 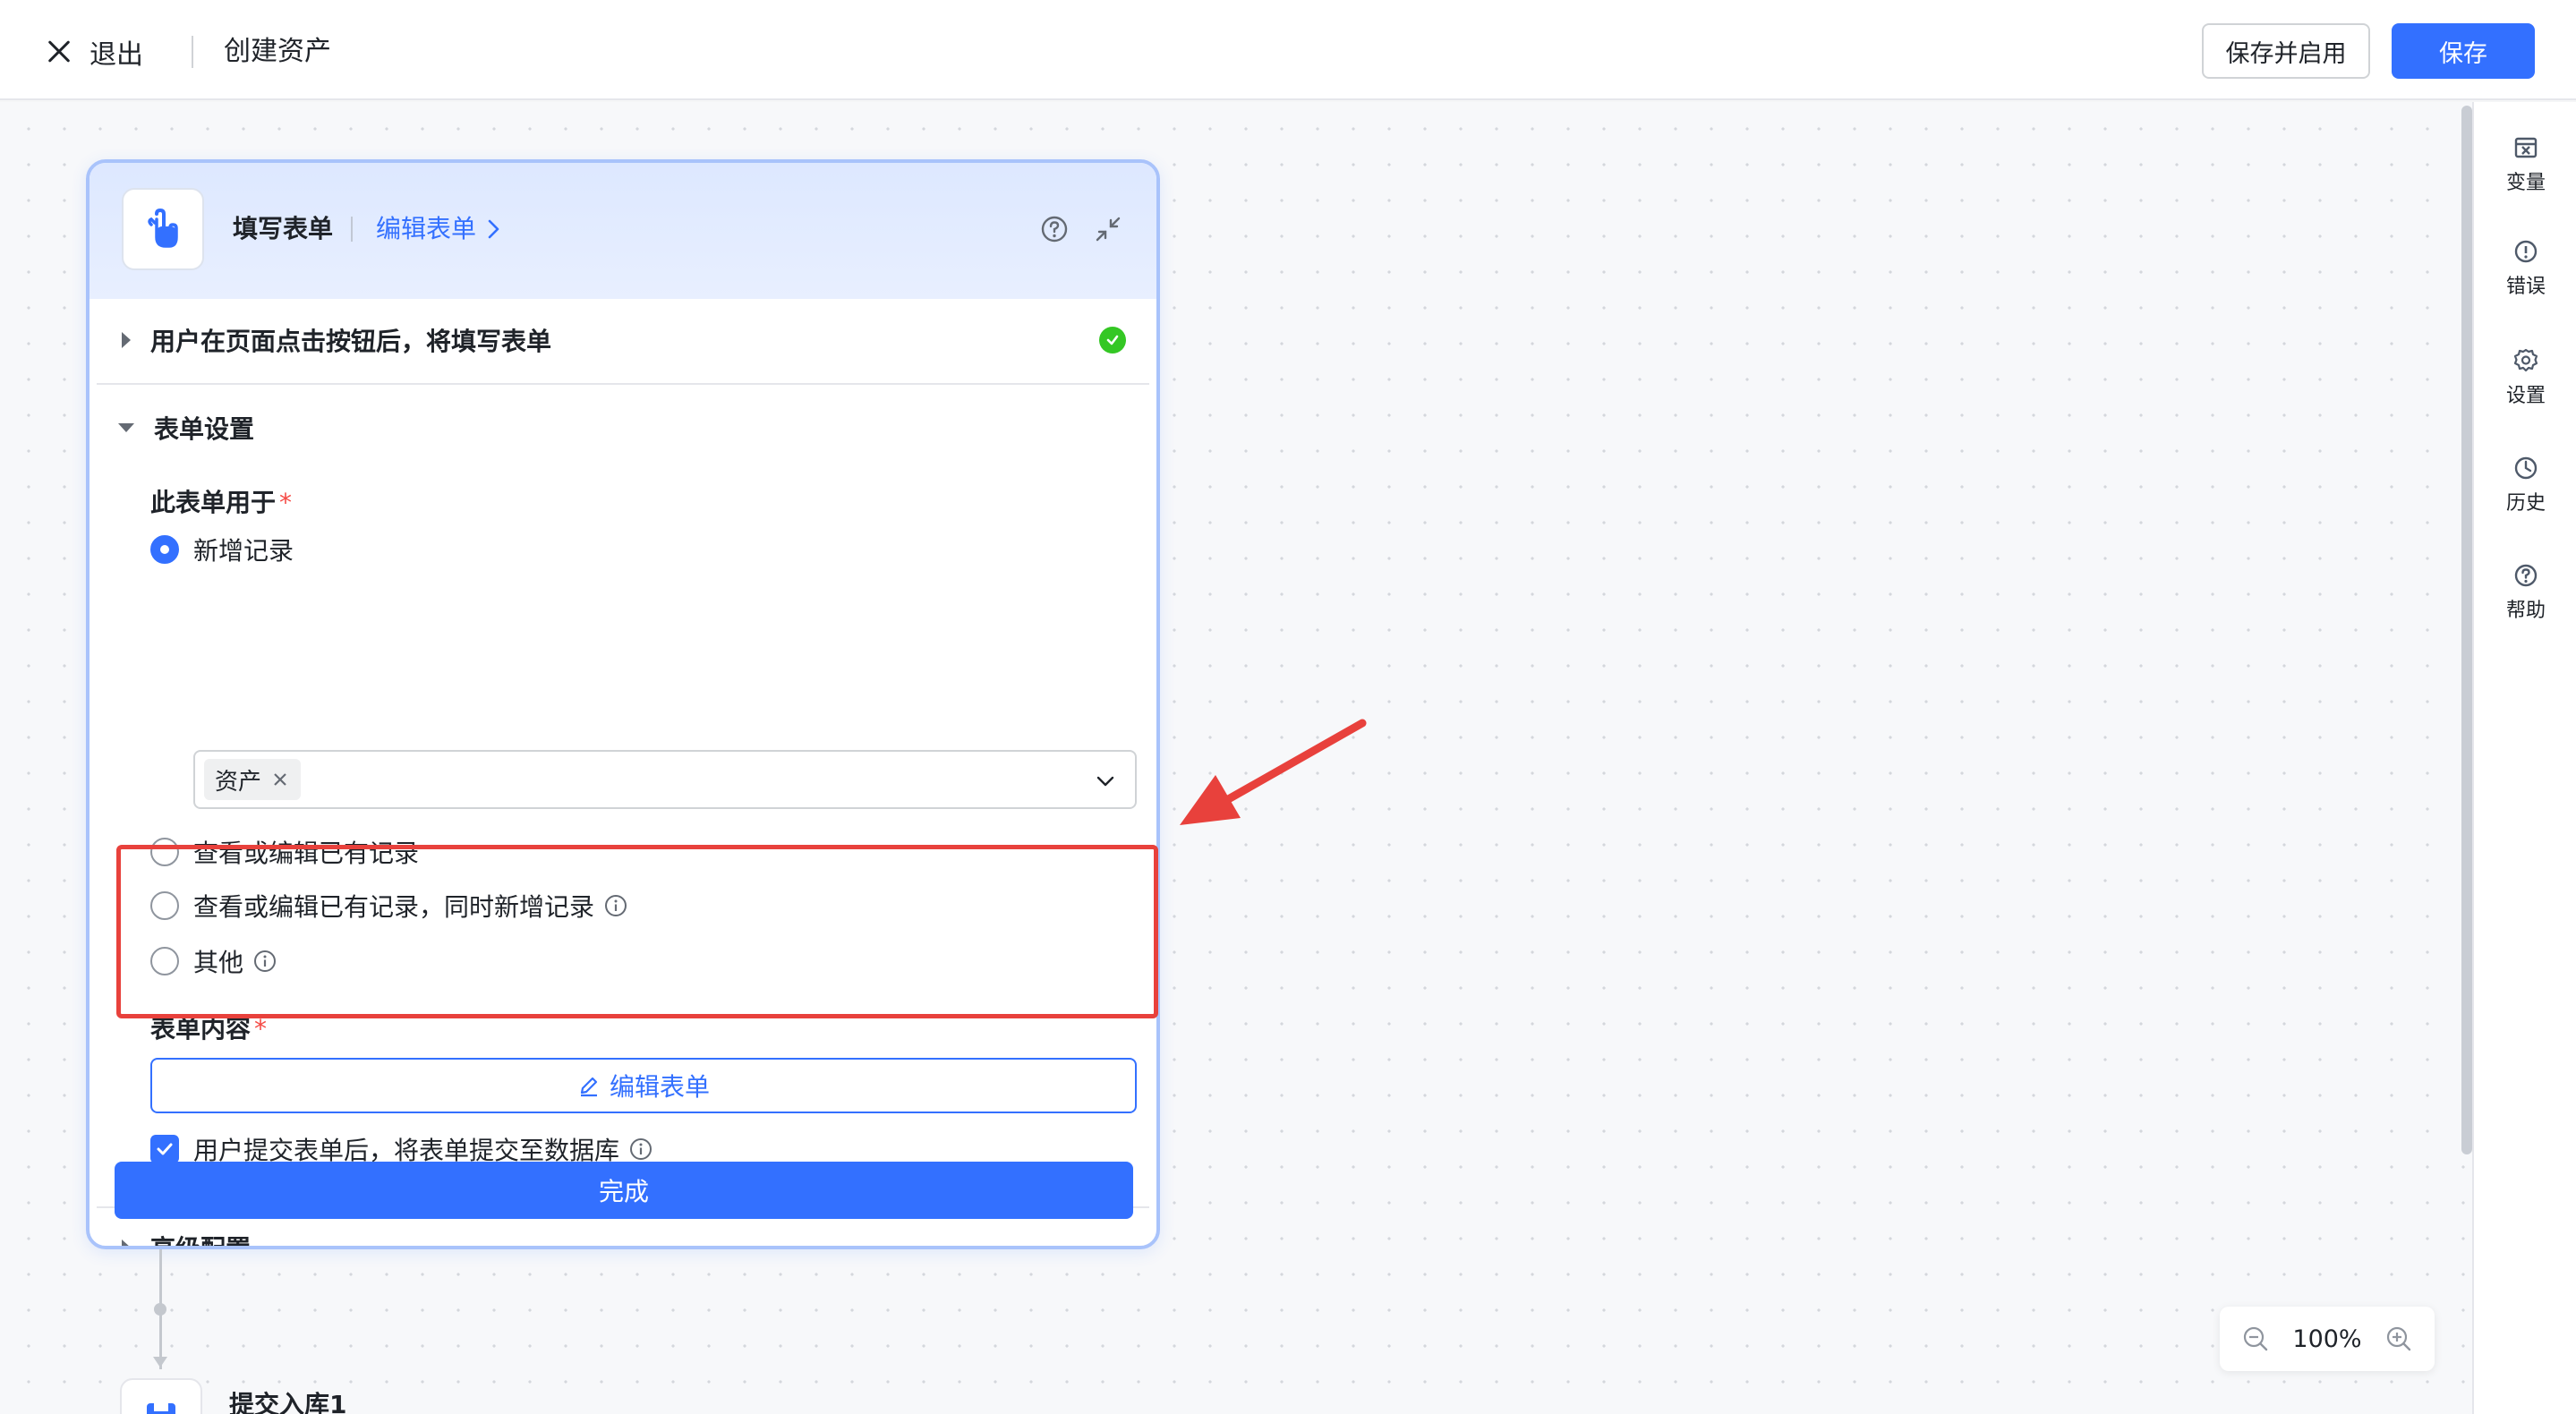 What do you see at coordinates (2466, 630) in the screenshot?
I see `canvas-scrollbar` at bounding box center [2466, 630].